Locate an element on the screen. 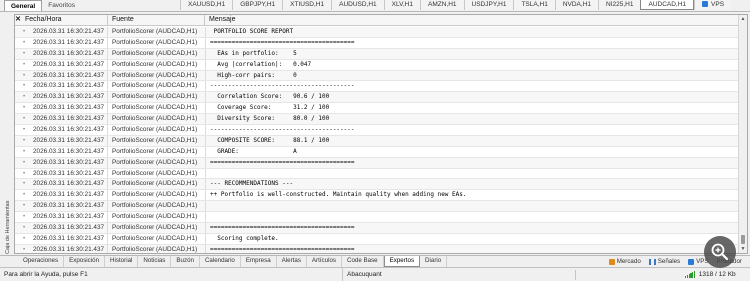  chart-tab-label: AMZN,H1 is located at coordinates (442, 4).